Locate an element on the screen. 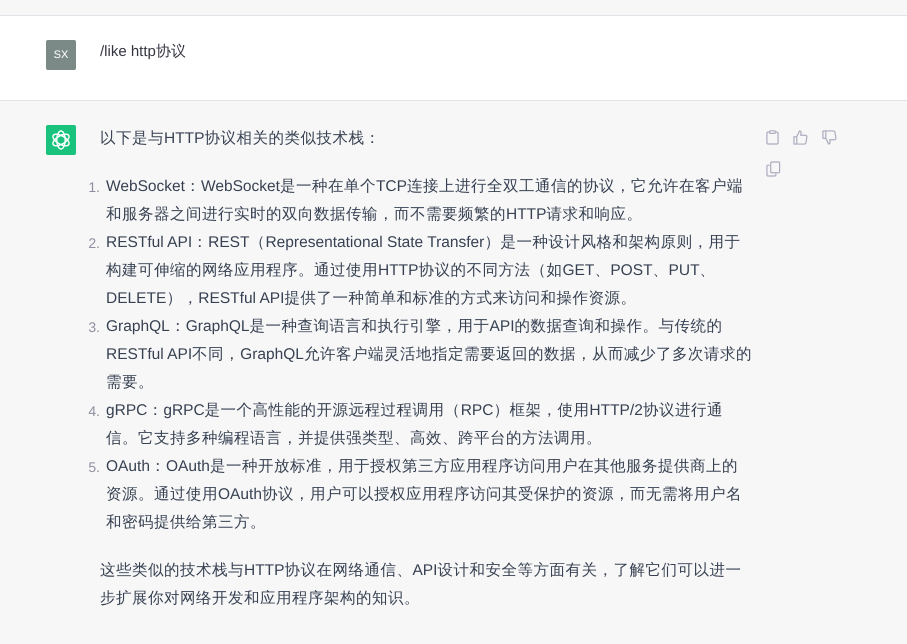 This screenshot has width=907, height=644. copy-icon is located at coordinates (773, 169).